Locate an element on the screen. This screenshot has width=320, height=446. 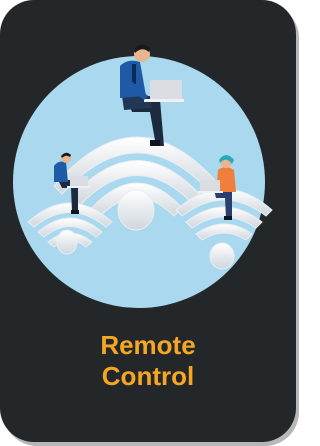
tile-label-line1: Remote is located at coordinates (148, 345).